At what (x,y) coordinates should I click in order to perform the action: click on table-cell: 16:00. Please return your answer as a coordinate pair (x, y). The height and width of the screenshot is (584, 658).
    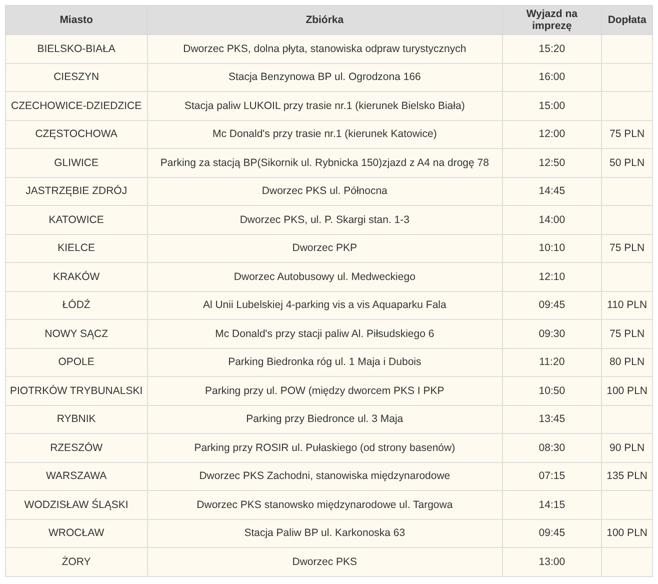
    Looking at the image, I should click on (552, 77).